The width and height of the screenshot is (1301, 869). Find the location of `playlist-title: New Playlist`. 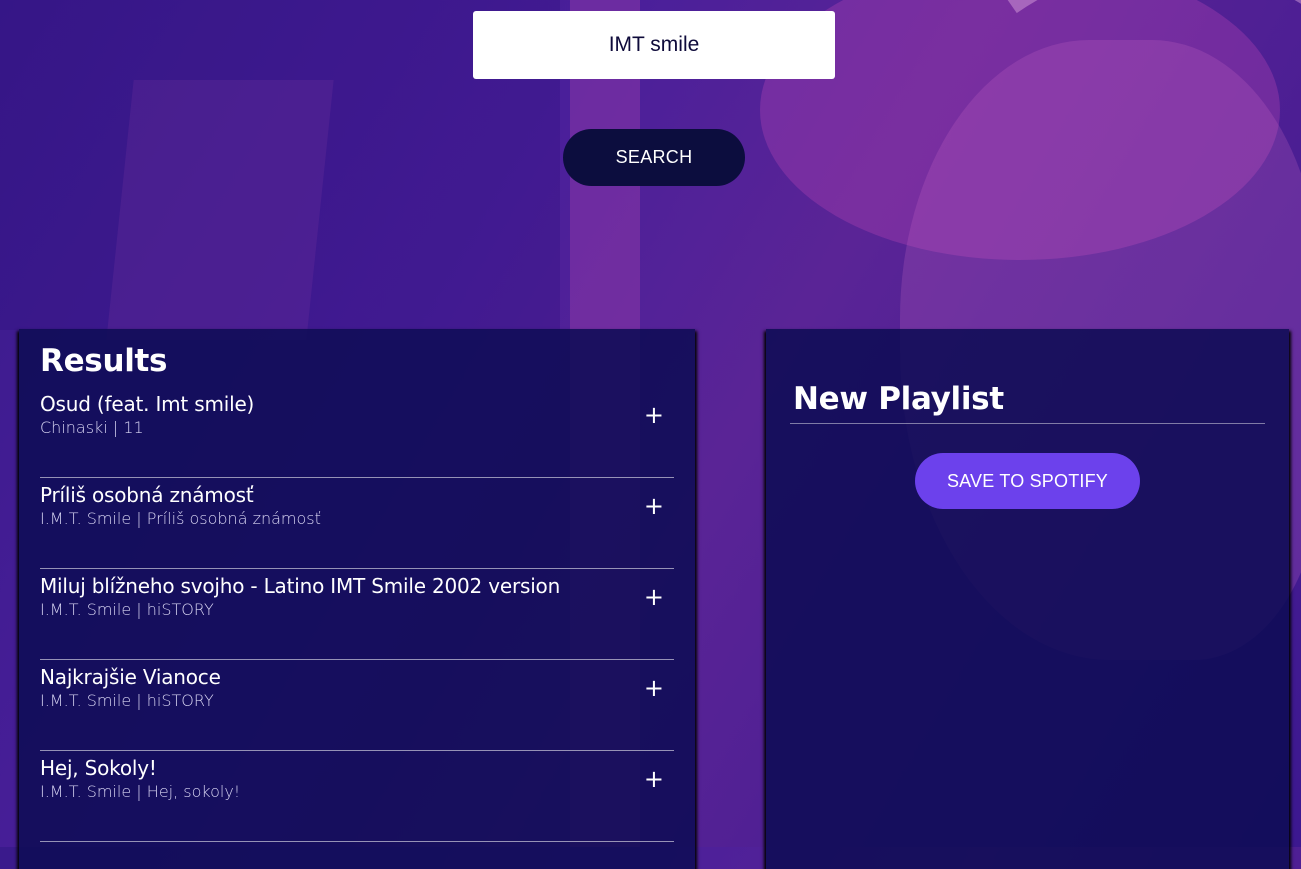

playlist-title: New Playlist is located at coordinates (1027, 399).